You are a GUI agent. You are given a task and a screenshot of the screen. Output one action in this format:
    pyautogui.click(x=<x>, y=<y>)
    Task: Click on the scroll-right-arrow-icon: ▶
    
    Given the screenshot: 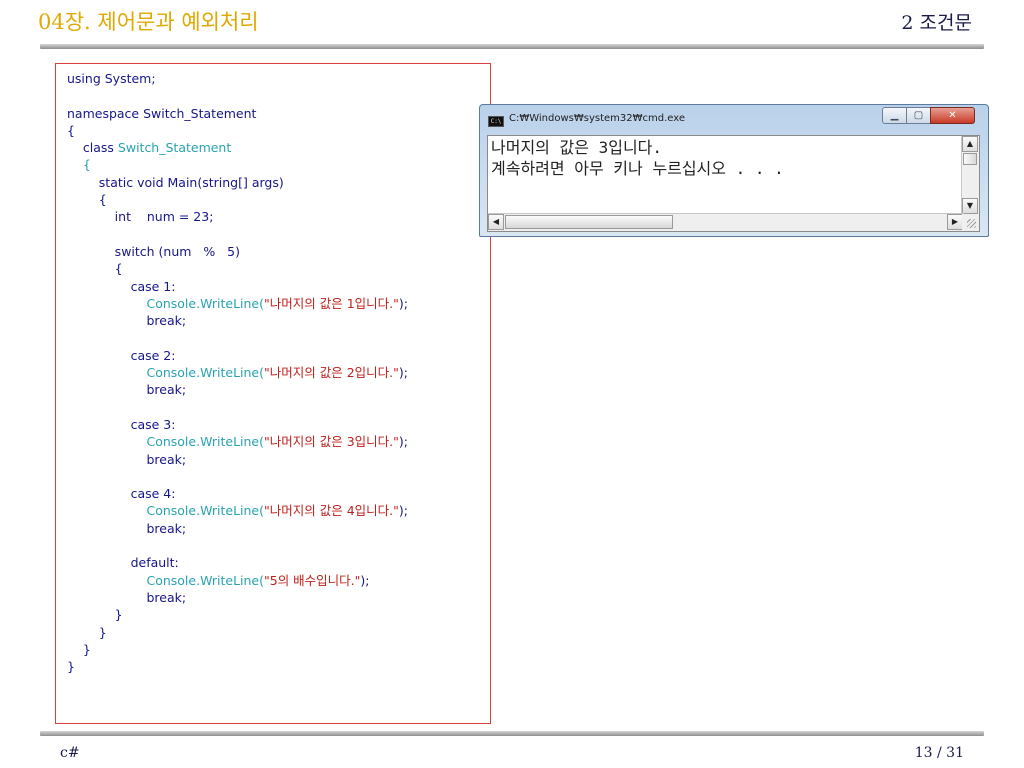 What is the action you would take?
    pyautogui.click(x=955, y=222)
    